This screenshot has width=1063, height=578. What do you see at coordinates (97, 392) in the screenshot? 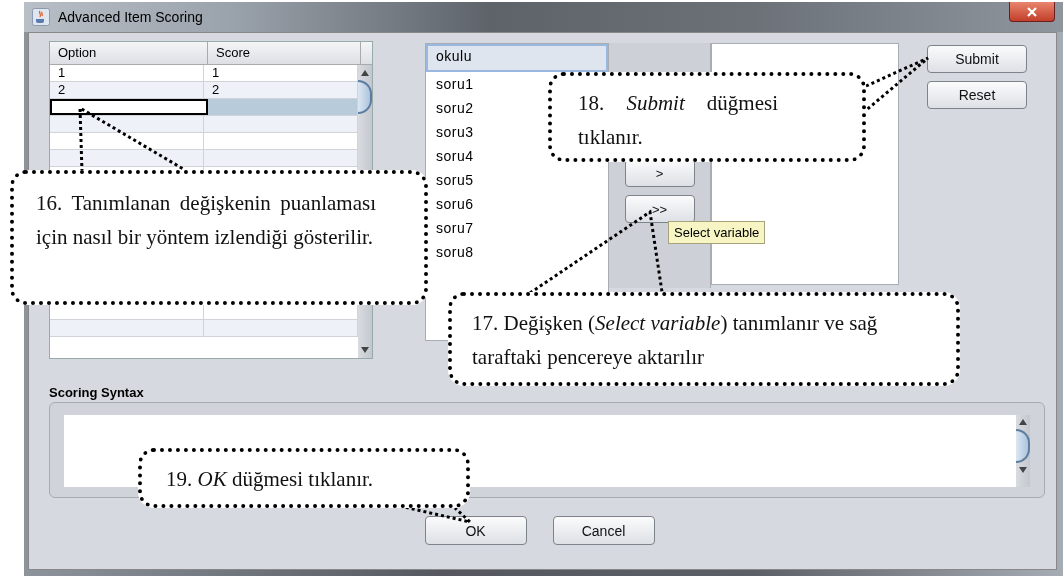
I see `section-label: Scoring Syntax` at bounding box center [97, 392].